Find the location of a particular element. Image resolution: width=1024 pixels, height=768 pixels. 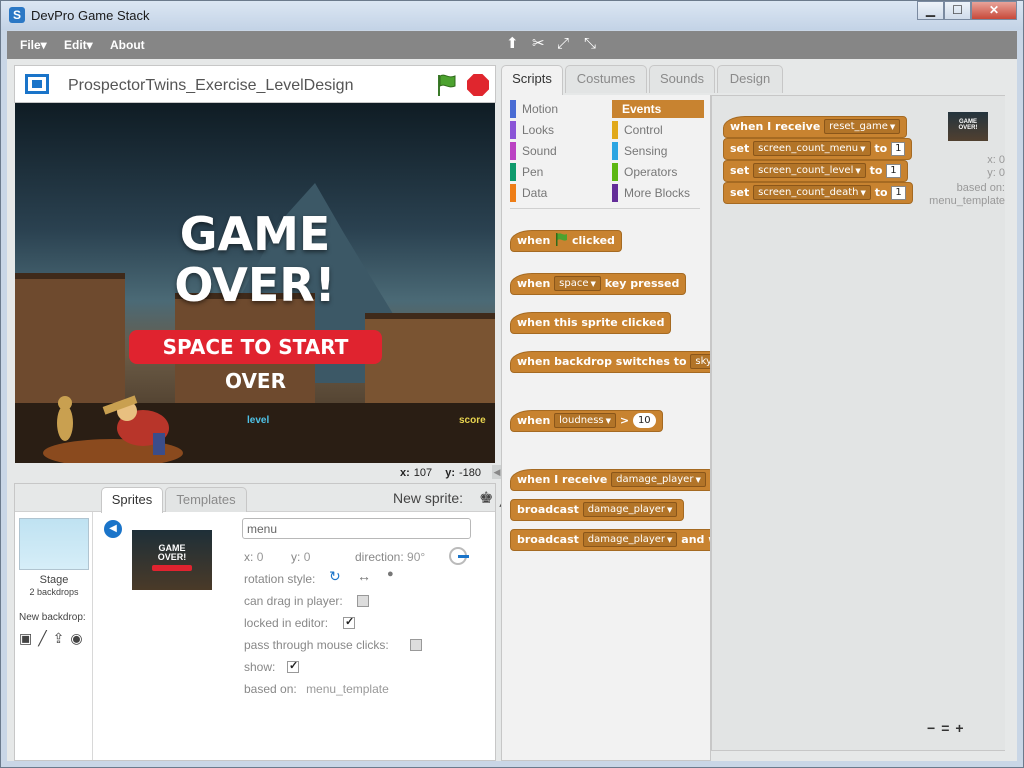

project-title: ProspectorTwins_Exercise_LevelDesign is located at coordinates (210, 86).